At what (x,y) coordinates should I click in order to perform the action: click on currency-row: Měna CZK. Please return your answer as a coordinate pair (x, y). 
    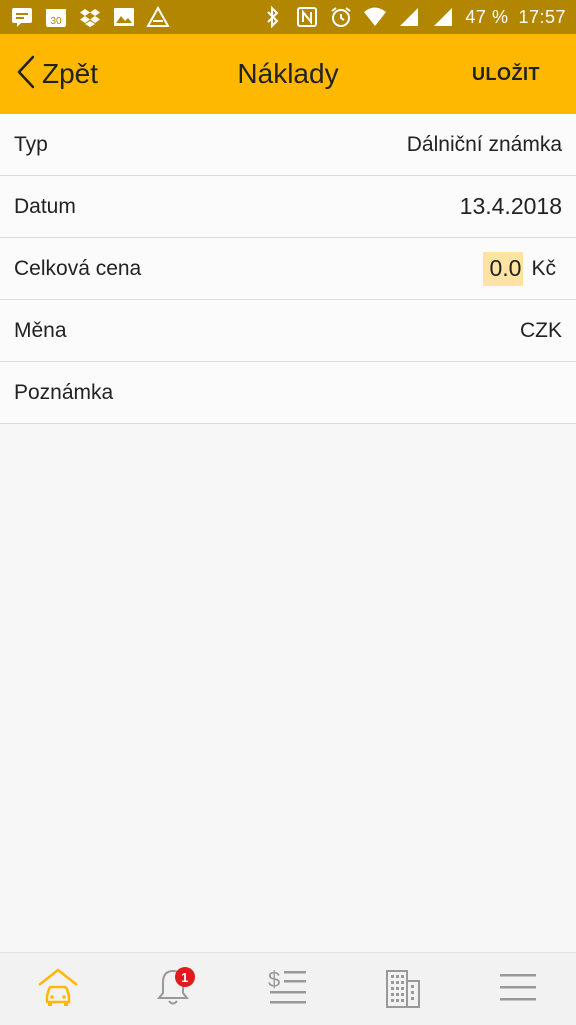
    Looking at the image, I should click on (288, 331).